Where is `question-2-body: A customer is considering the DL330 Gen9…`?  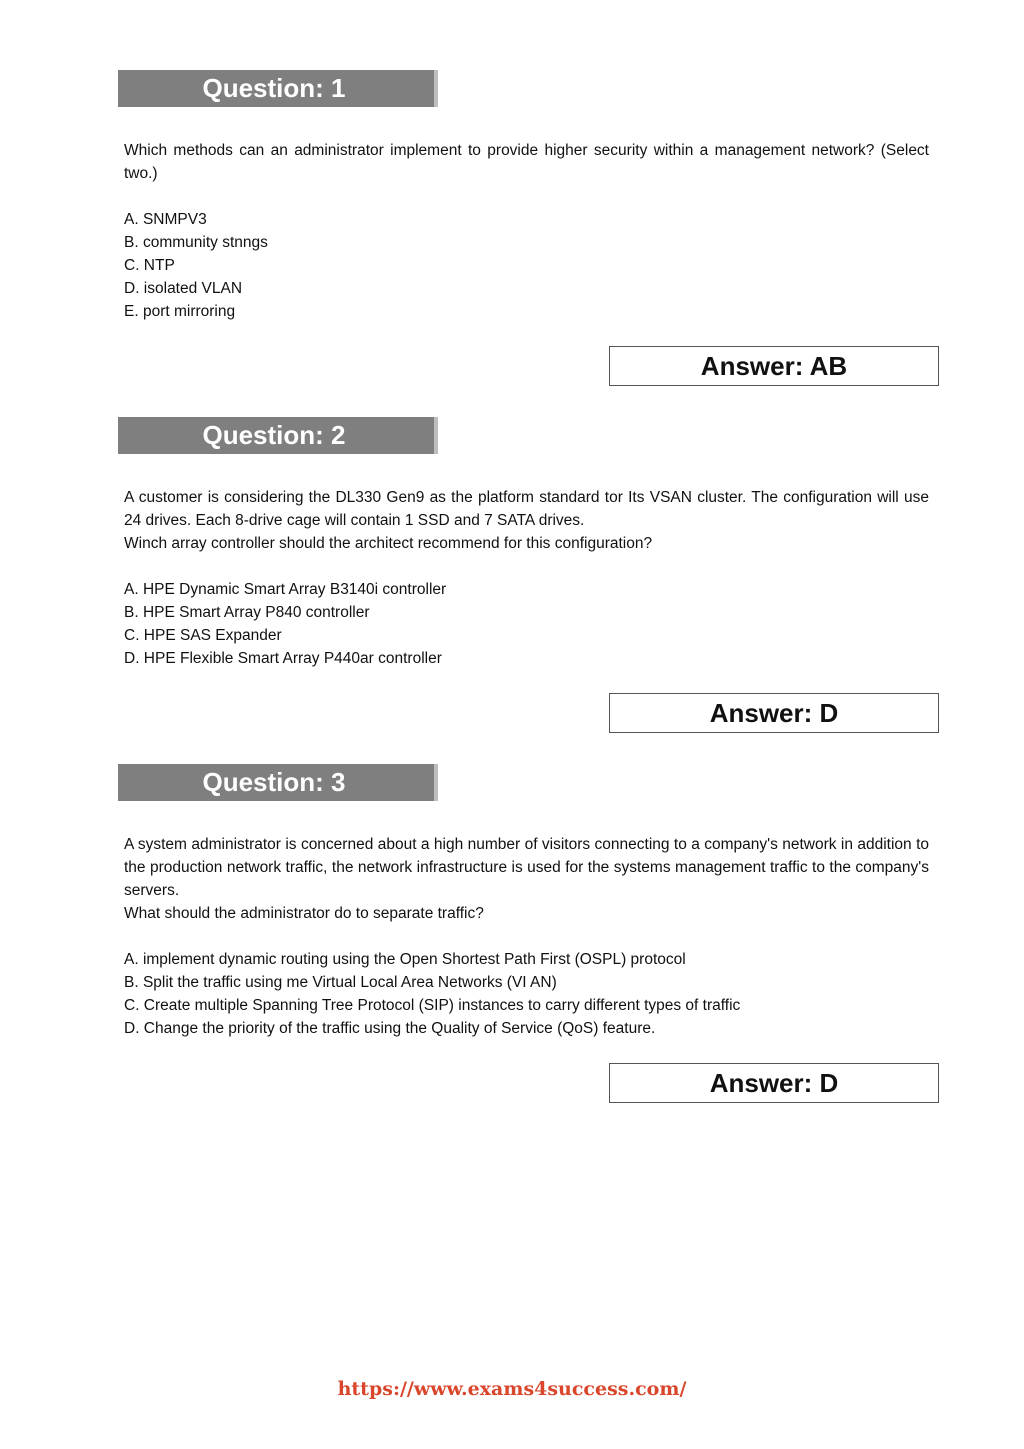 question-2-body: A customer is considering the DL330 Gen9… is located at coordinates (526, 578).